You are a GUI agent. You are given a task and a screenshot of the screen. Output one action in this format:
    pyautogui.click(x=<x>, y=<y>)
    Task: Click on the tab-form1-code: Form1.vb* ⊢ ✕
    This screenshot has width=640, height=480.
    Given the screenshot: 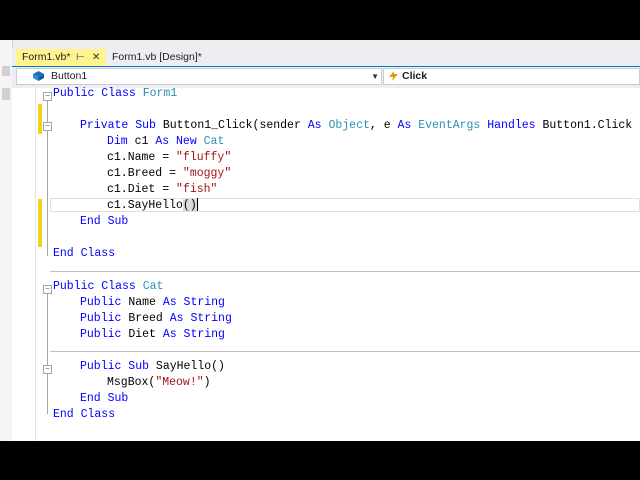 What is the action you would take?
    pyautogui.click(x=61, y=57)
    